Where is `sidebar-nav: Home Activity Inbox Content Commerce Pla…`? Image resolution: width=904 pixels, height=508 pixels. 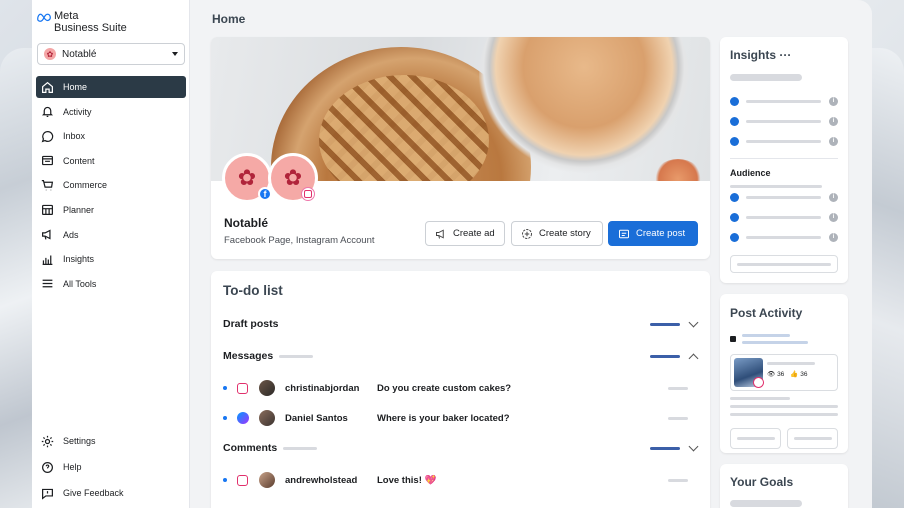 sidebar-nav: Home Activity Inbox Content Commerce Pla… is located at coordinates (111, 186).